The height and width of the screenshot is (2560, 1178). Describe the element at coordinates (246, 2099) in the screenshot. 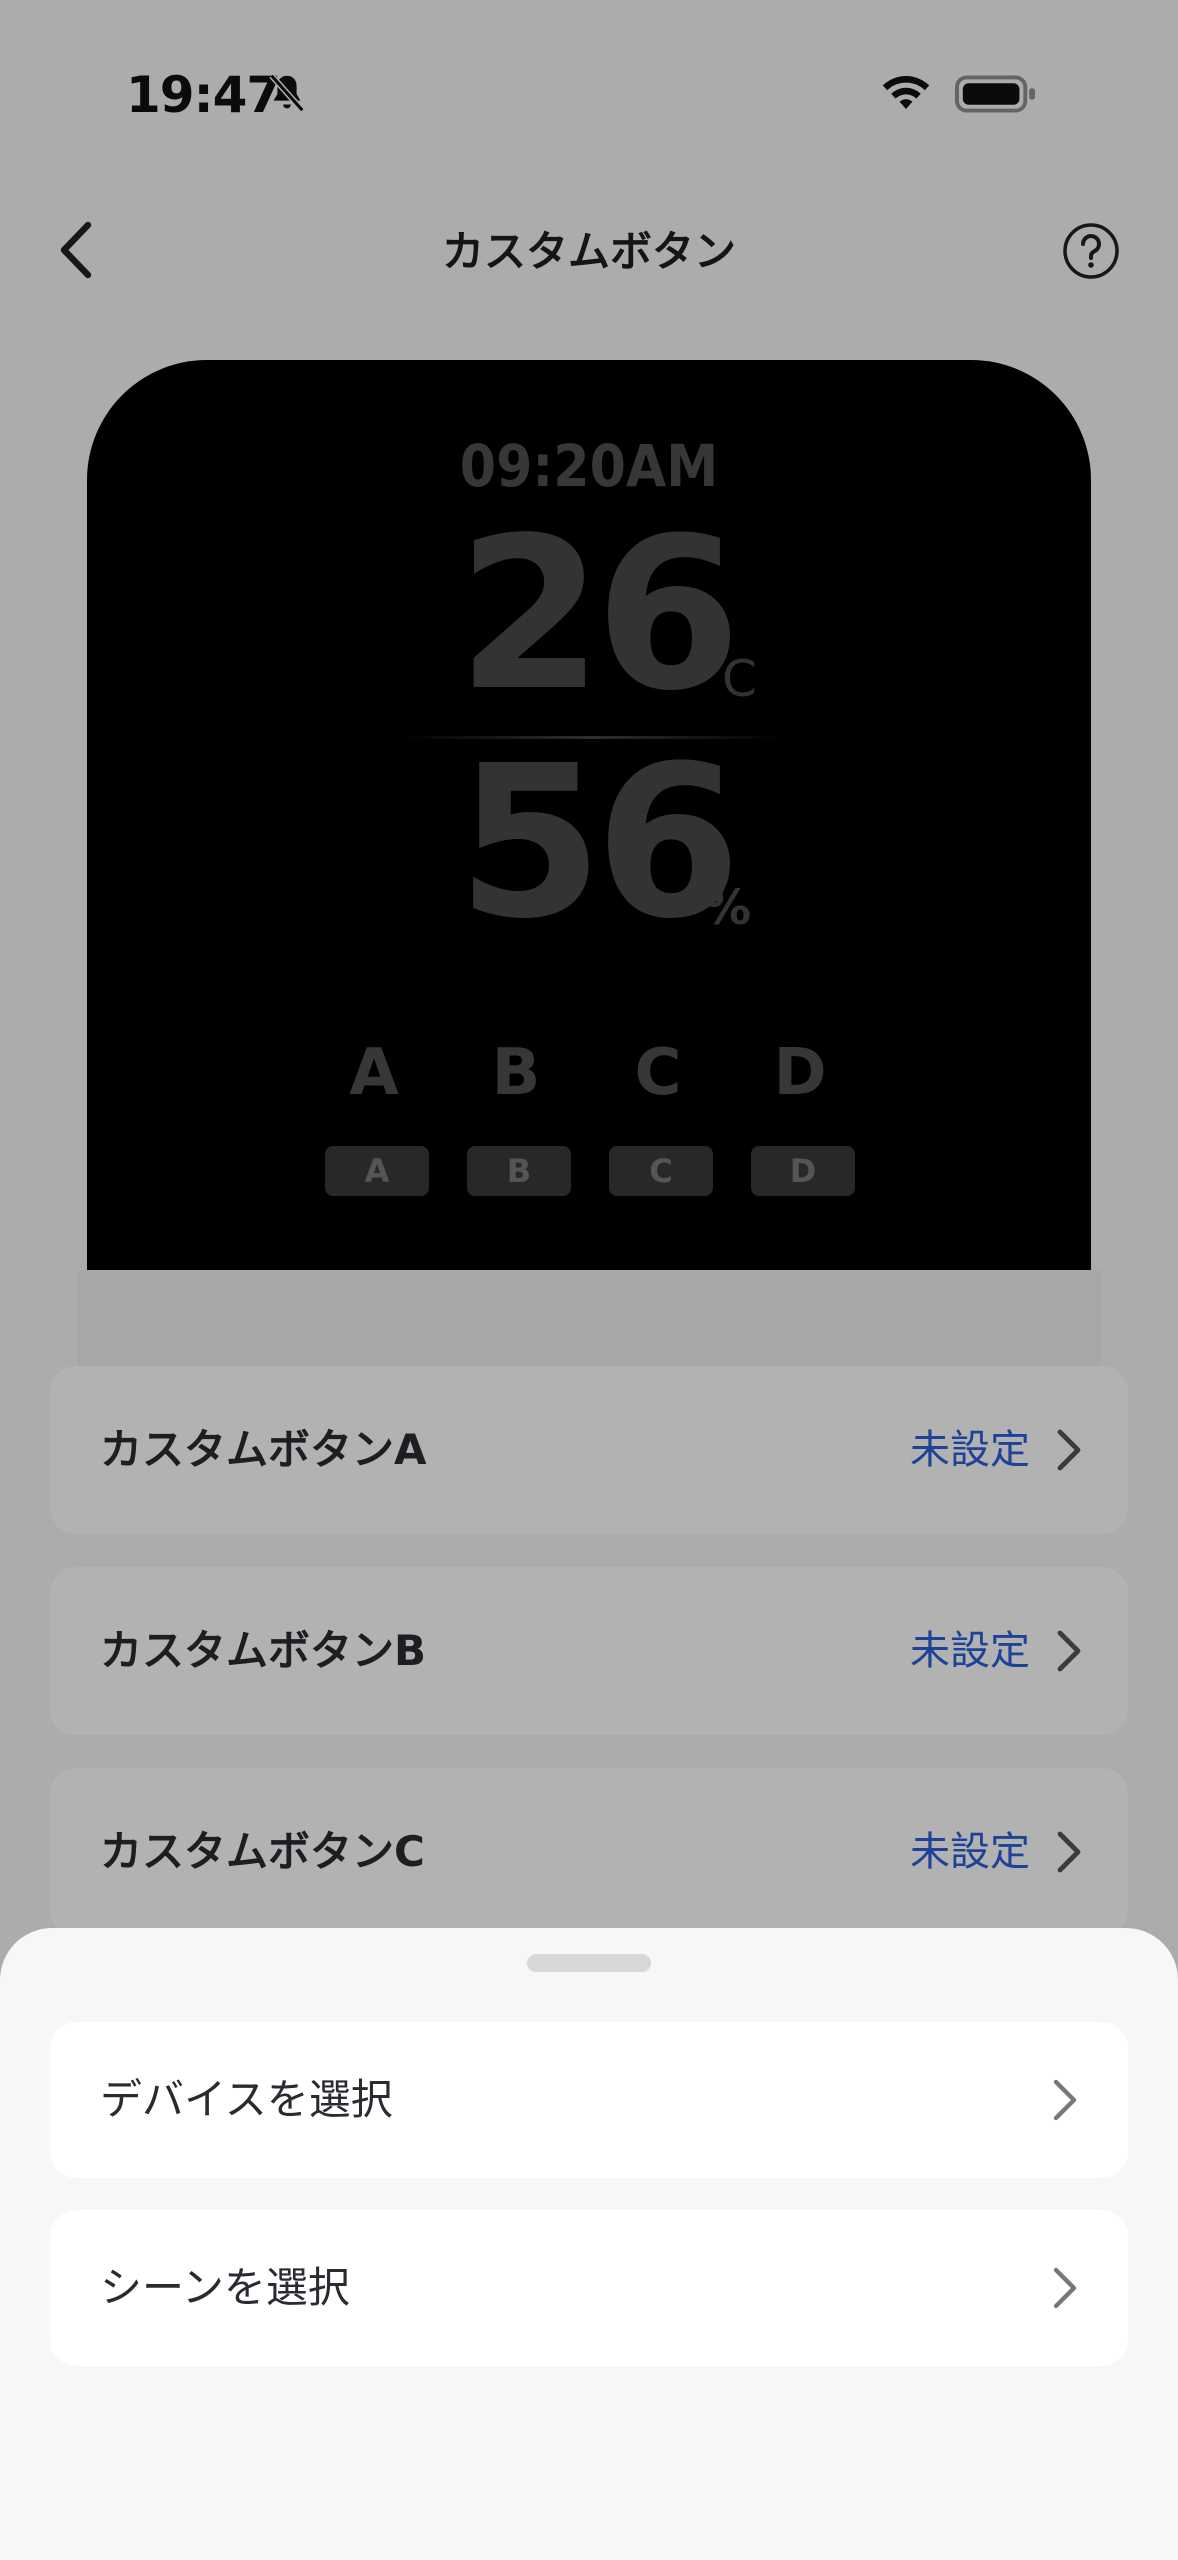

I see `option-label: デバイスを選択` at that location.